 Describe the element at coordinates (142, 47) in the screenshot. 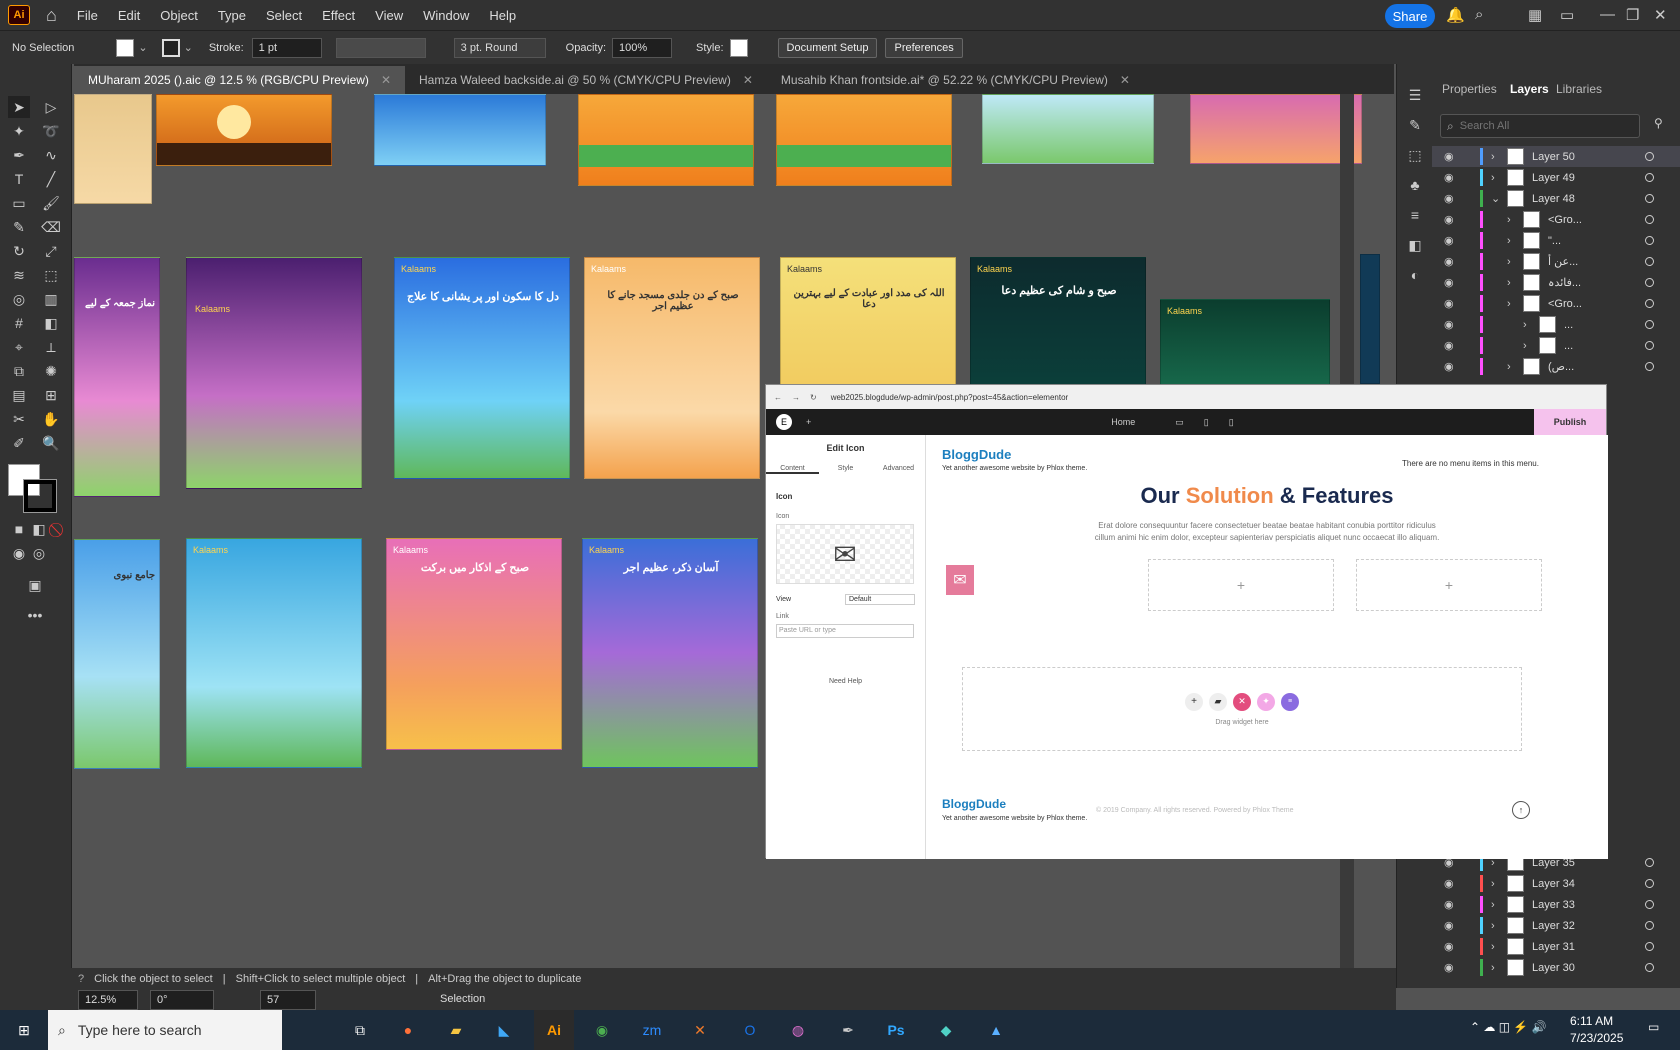

I see `chevron-down-icon: ⌄` at that location.